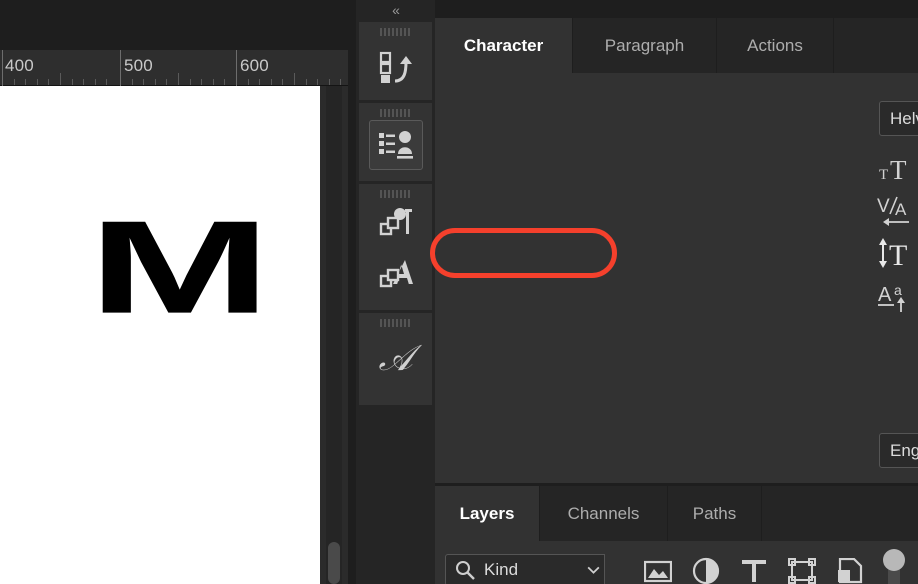  What do you see at coordinates (912, 399) in the screenshot?
I see `standard-ligatures-button: fi` at bounding box center [912, 399].